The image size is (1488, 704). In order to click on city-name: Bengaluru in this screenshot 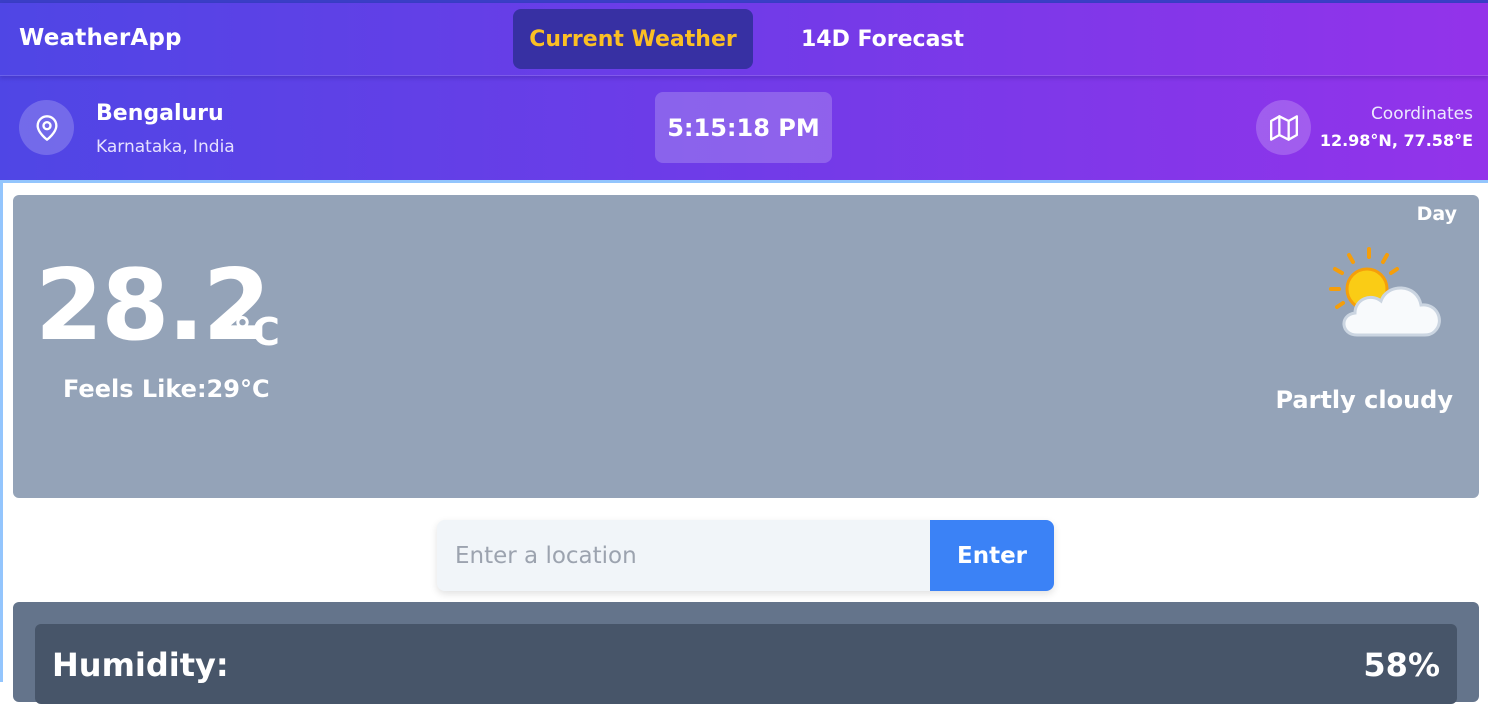, I will do `click(160, 113)`.